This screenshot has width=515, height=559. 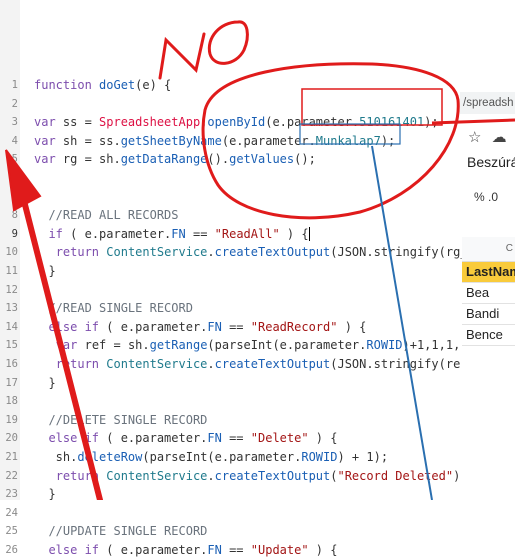 What do you see at coordinates (153, 85) in the screenshot?
I see `code-token: (e) {` at bounding box center [153, 85].